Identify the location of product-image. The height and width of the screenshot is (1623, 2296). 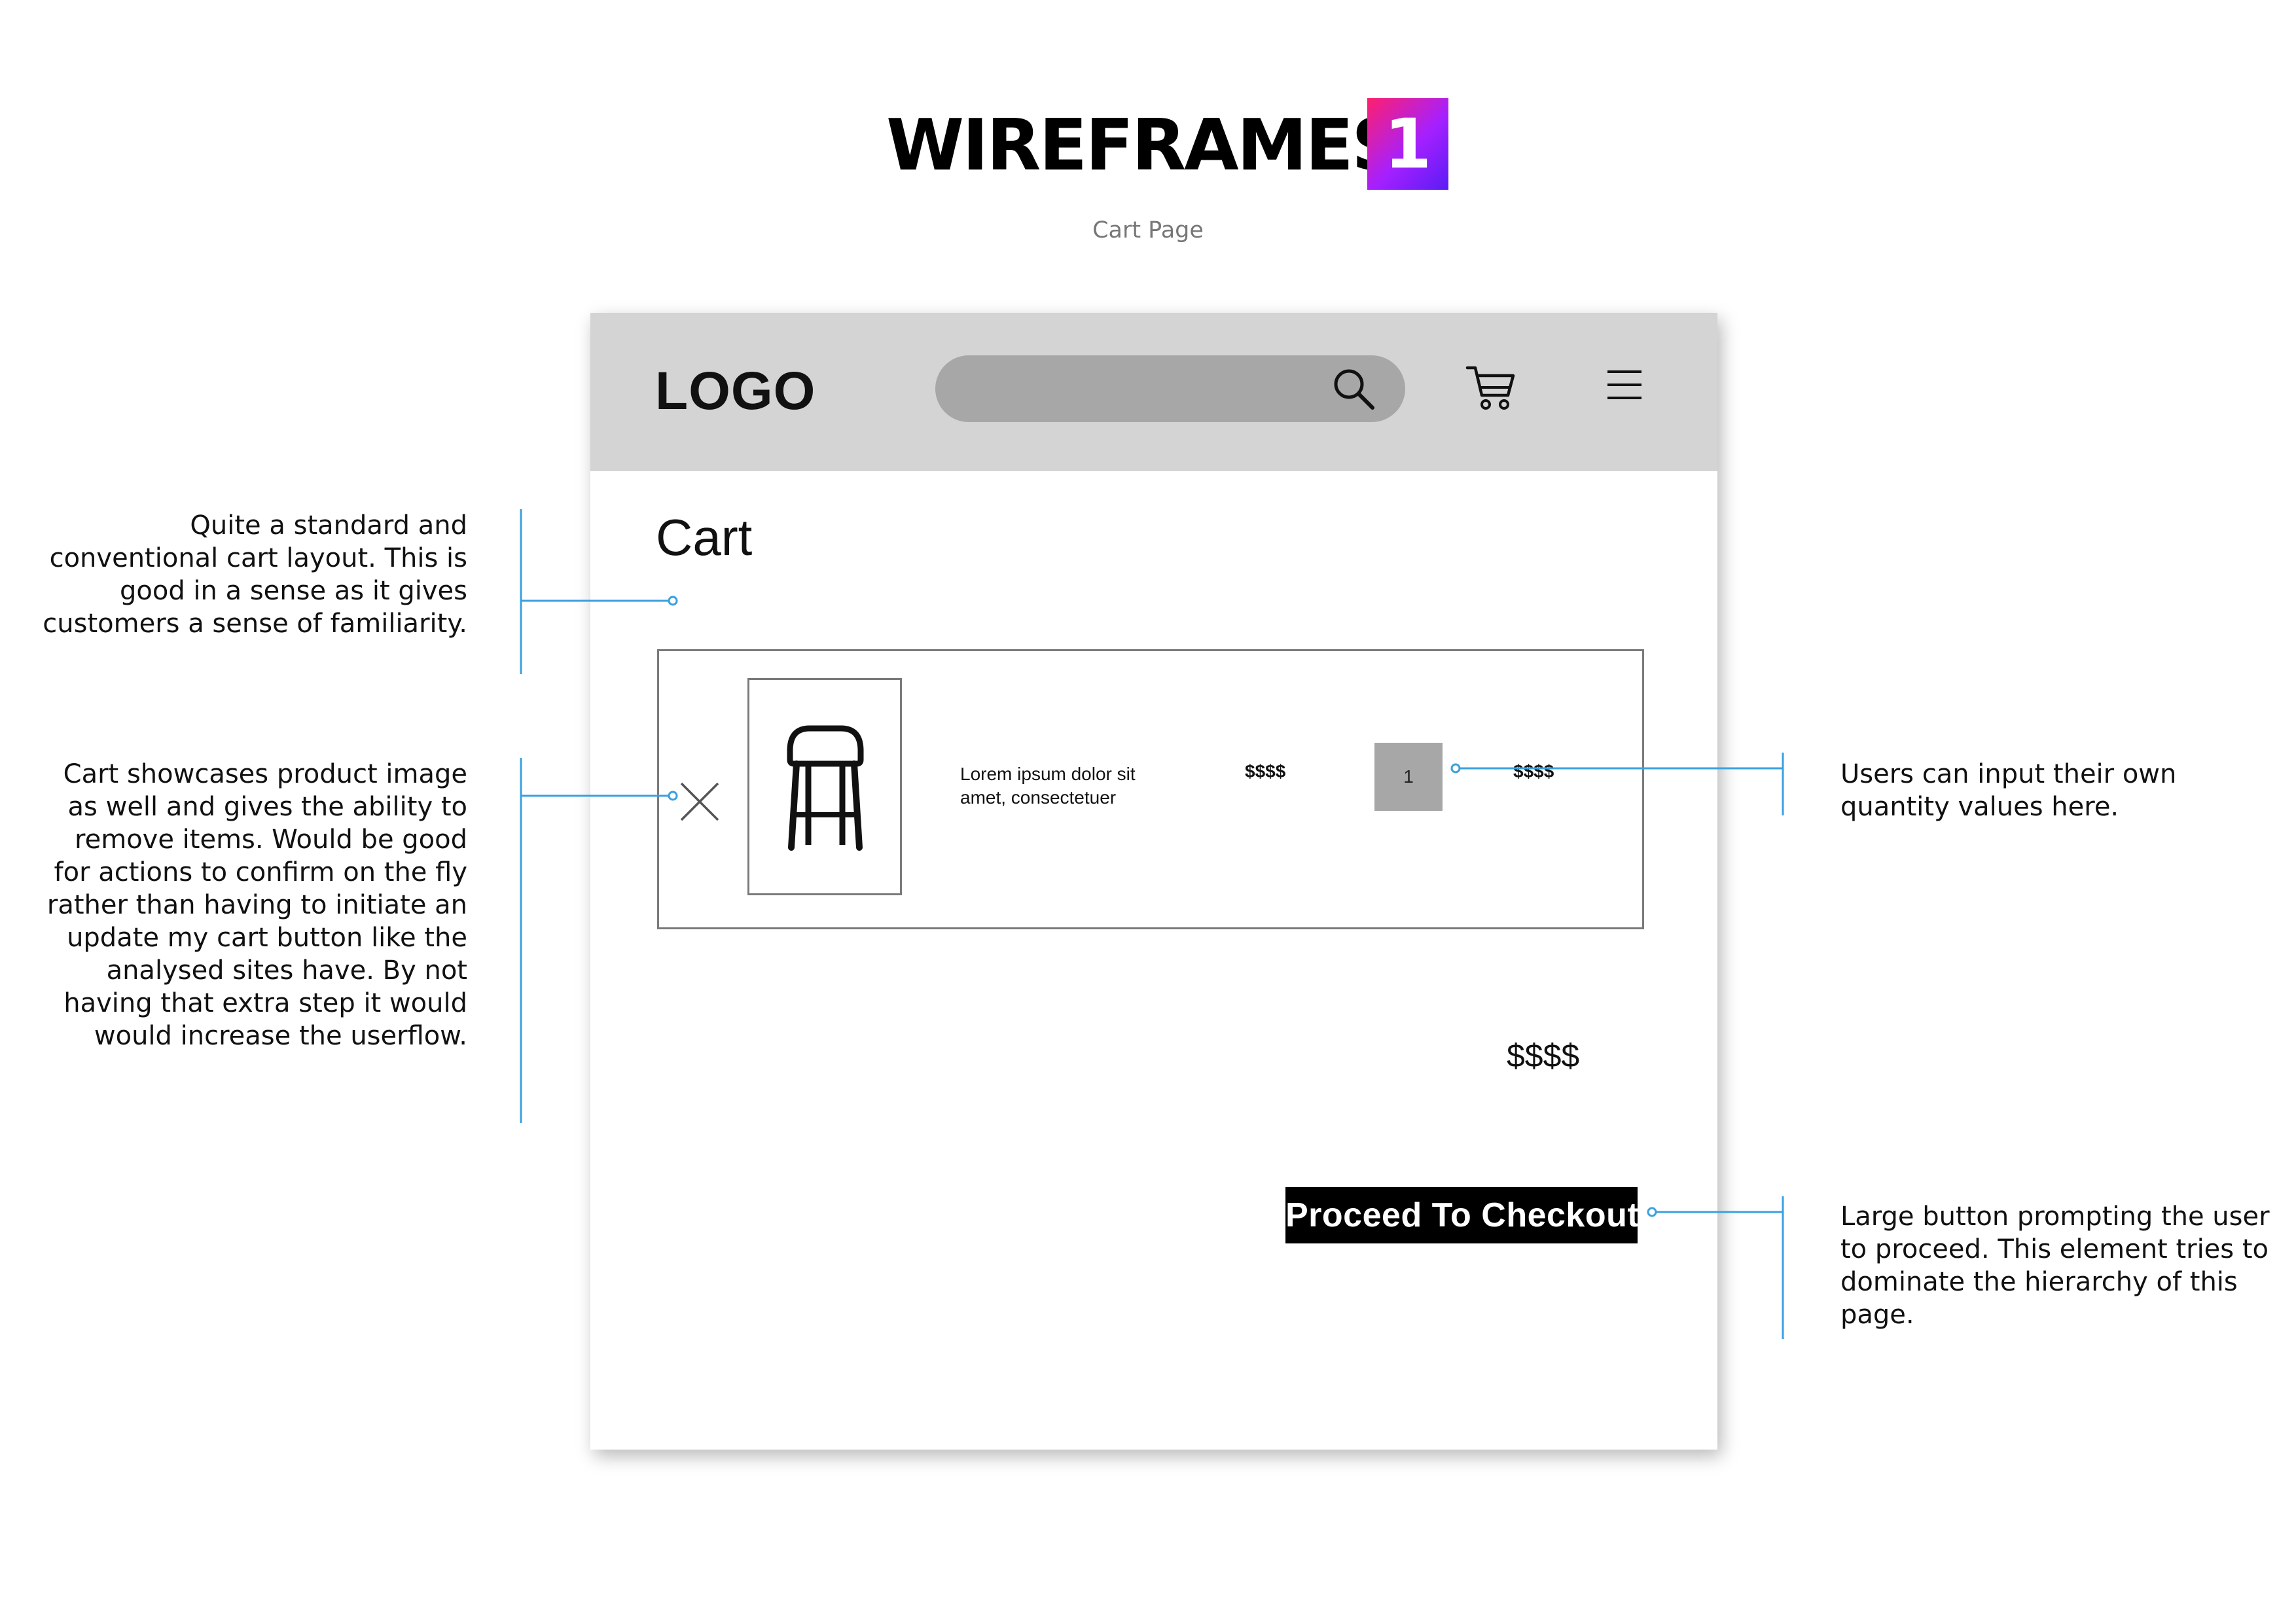
(824, 786).